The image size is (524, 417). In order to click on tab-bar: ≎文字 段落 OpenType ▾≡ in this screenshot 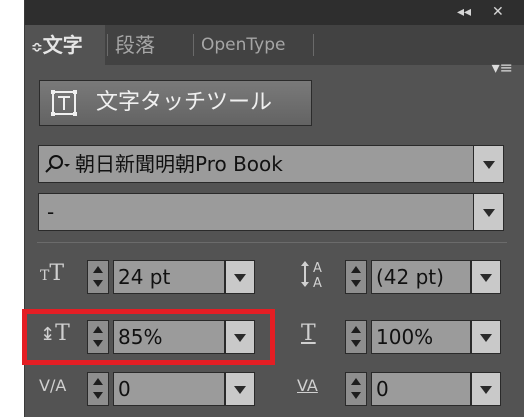, I will do `click(274, 51)`.